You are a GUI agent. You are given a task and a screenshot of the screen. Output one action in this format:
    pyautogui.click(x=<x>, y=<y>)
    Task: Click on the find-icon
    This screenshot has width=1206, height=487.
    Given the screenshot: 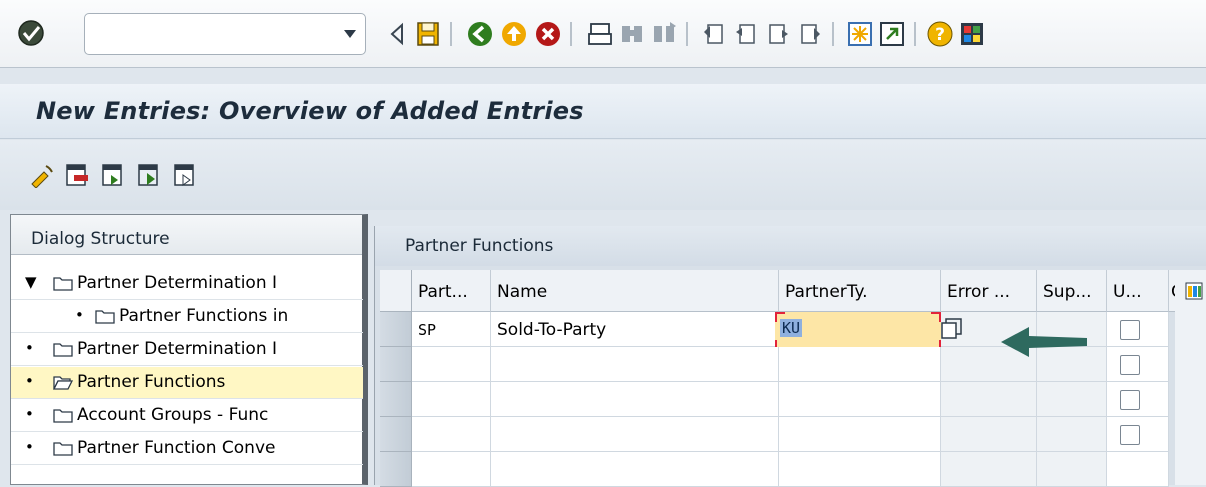 What is the action you would take?
    pyautogui.click(x=632, y=34)
    